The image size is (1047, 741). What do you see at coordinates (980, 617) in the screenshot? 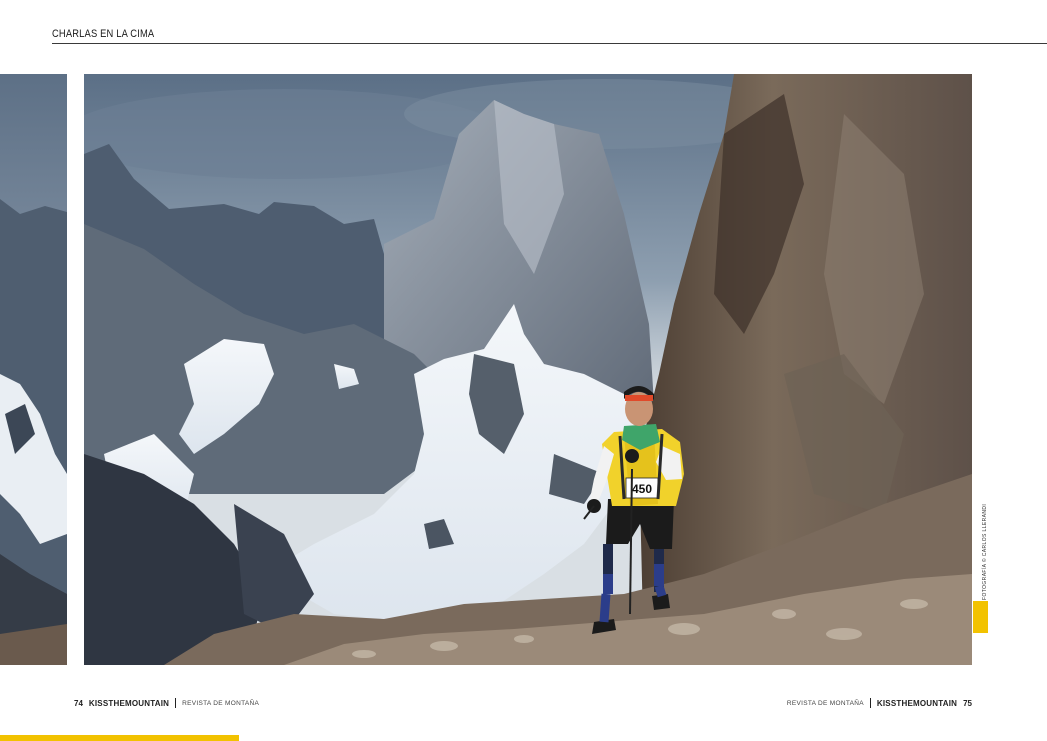
I see `yellow-page-tab` at bounding box center [980, 617].